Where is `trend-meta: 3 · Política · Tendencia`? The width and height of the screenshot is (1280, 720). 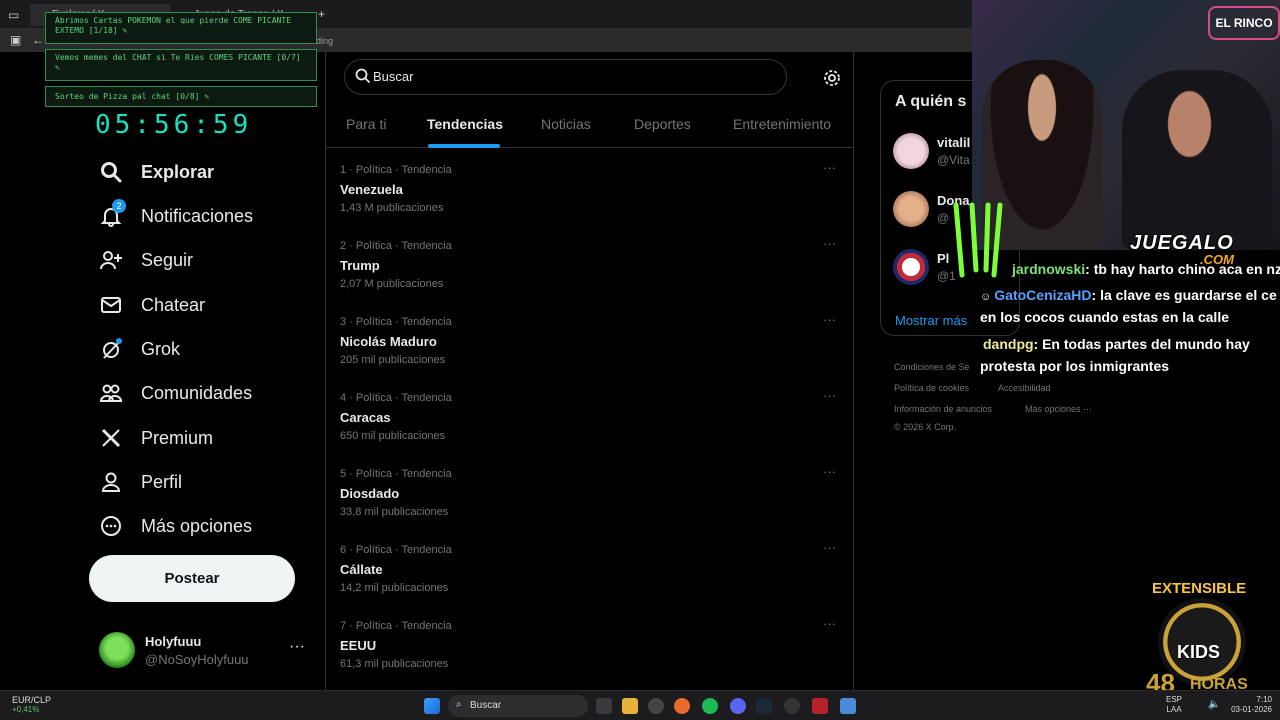 trend-meta: 3 · Política · Tendencia is located at coordinates (396, 322).